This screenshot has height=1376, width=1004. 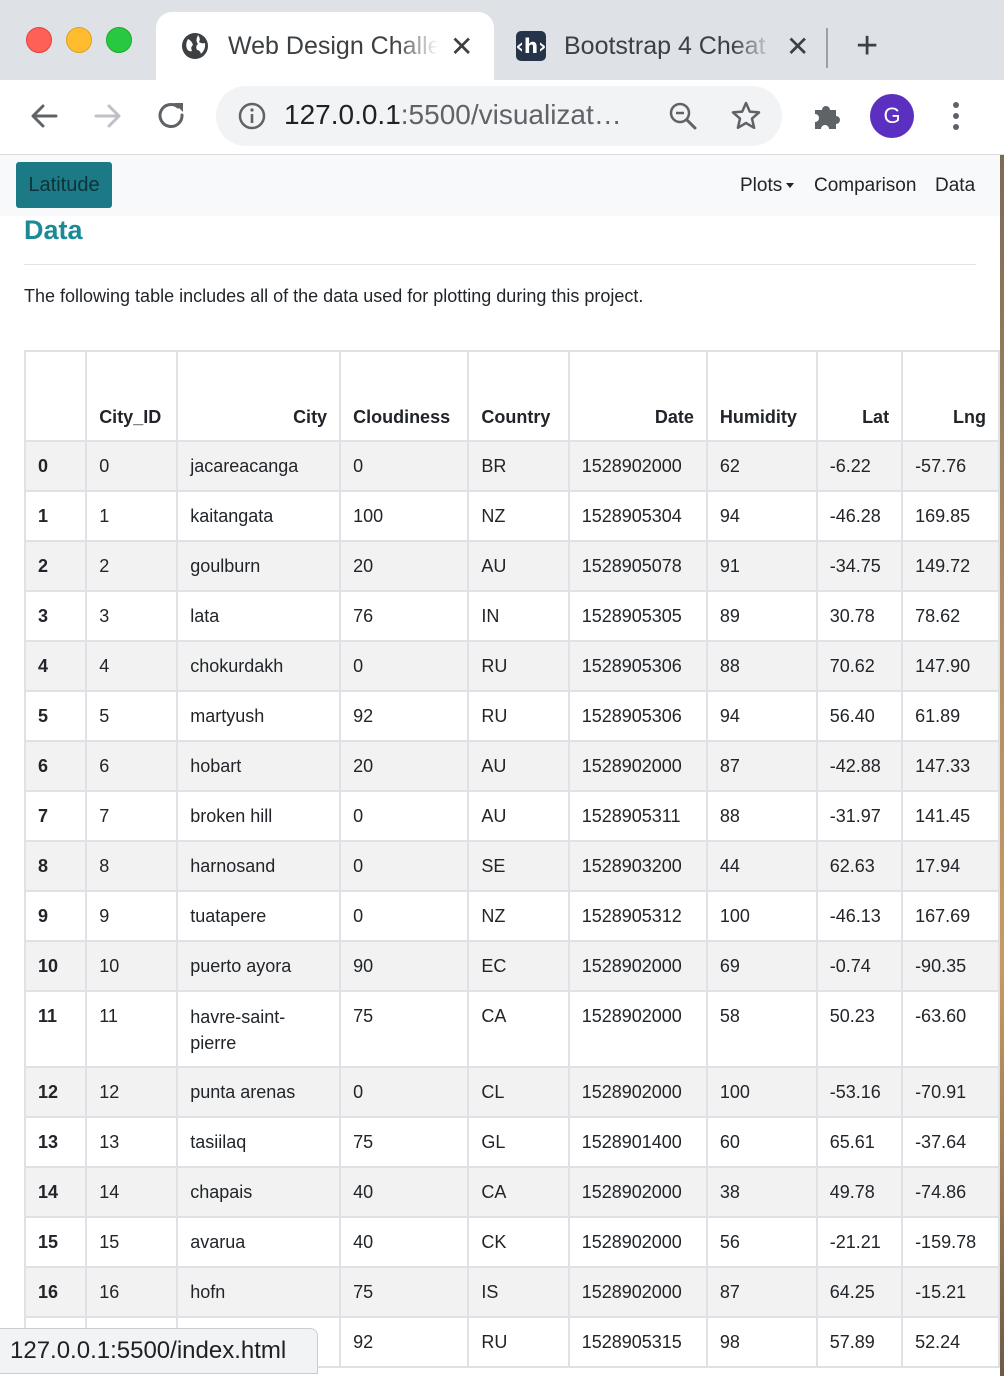 I want to click on table-cell: 87, so click(x=761, y=1292).